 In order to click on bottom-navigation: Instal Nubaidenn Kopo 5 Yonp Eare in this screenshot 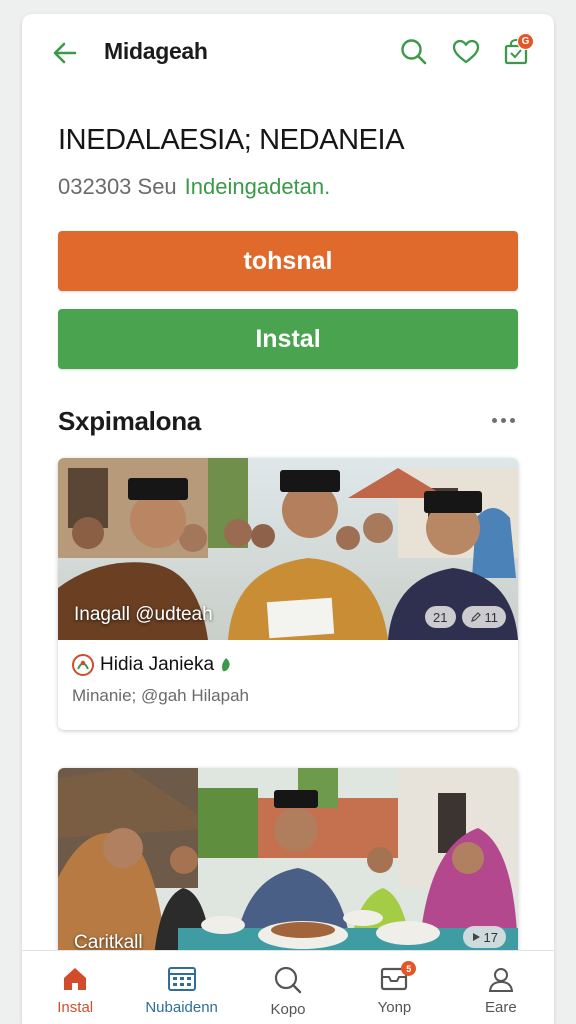, I will do `click(288, 987)`.